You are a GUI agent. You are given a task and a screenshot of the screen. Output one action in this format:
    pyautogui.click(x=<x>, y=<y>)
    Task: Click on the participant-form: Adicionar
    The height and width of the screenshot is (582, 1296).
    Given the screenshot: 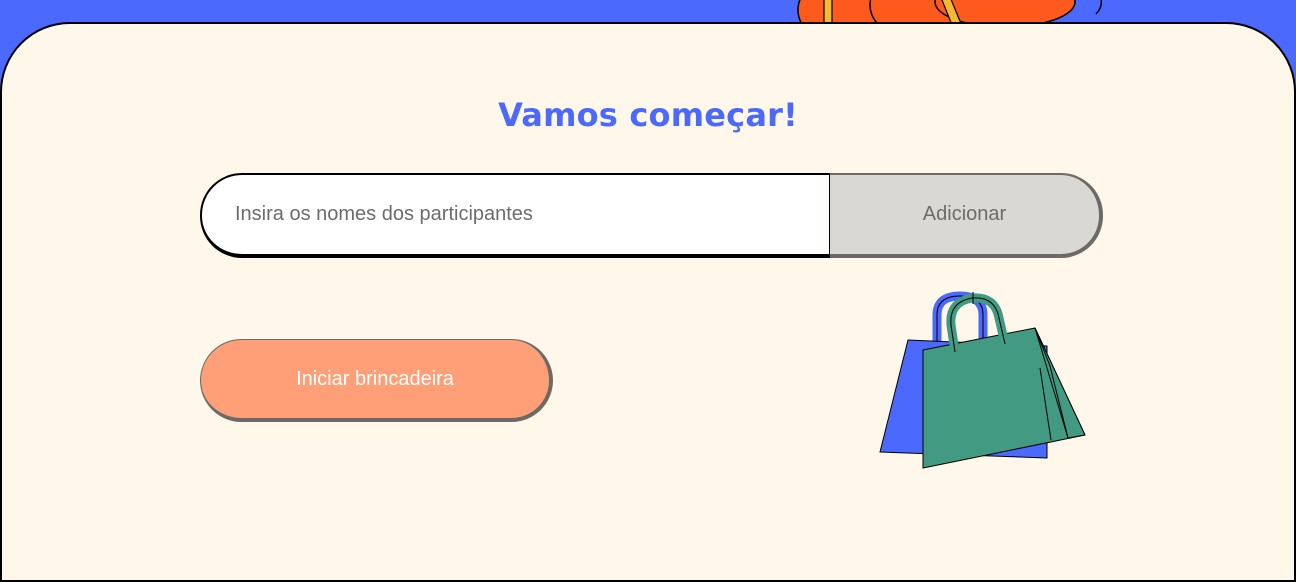 What is the action you would take?
    pyautogui.click(x=651, y=215)
    